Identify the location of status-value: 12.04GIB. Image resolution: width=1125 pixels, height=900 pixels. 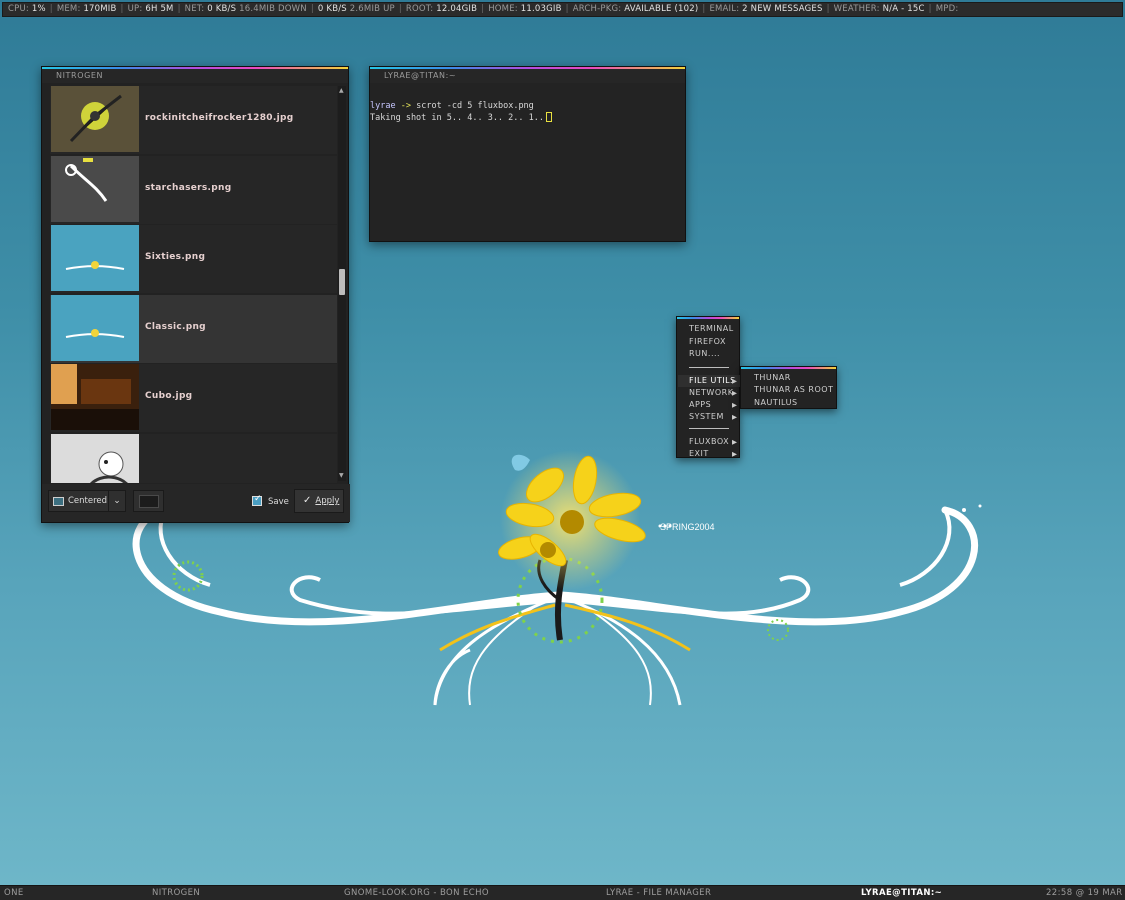
(457, 9).